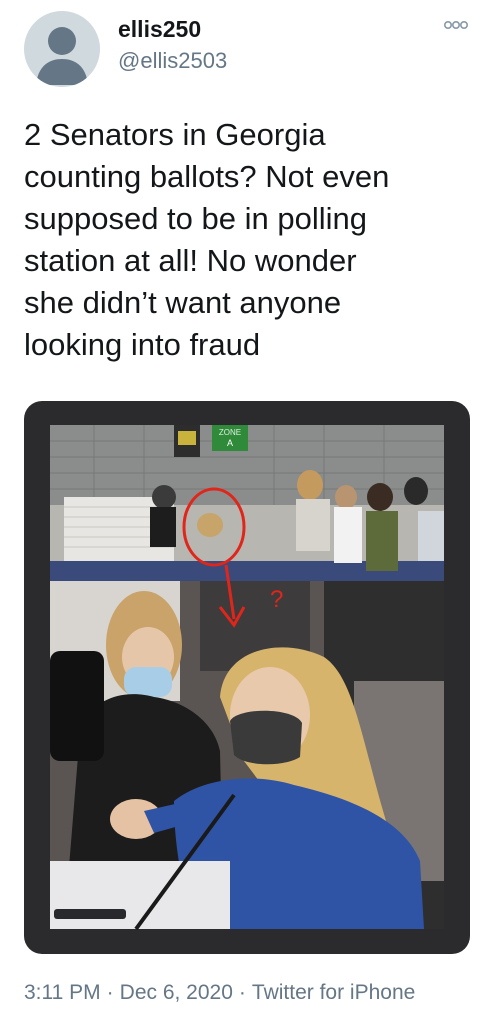 The image size is (488, 1024). Describe the element at coordinates (62, 992) in the screenshot. I see `tweet-time: 3:11 PM` at that location.